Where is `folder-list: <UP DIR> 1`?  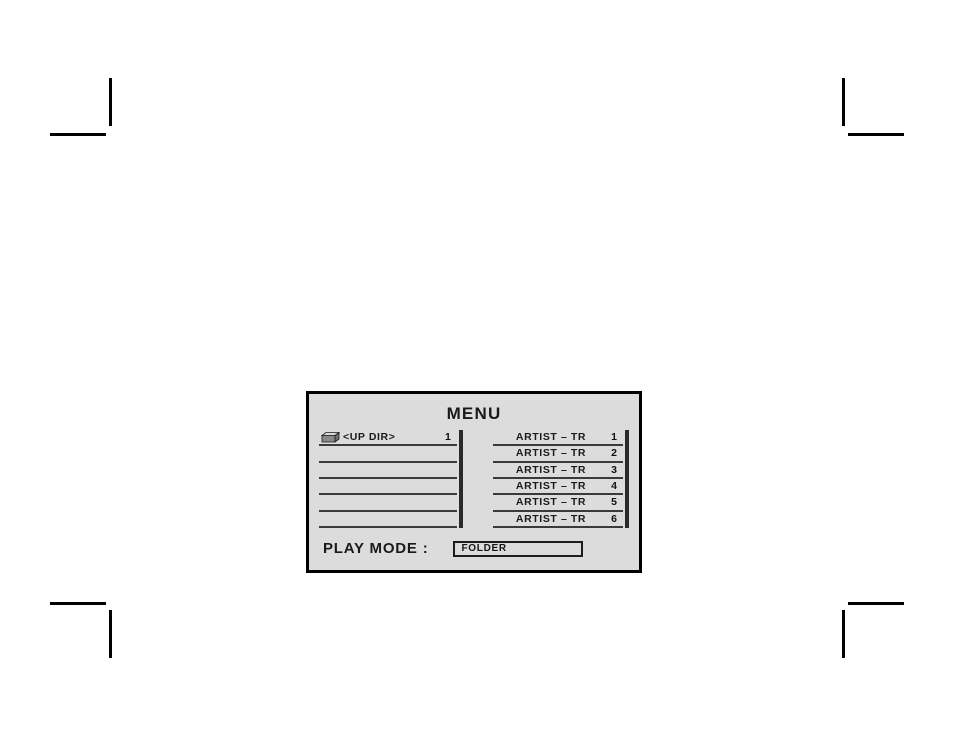 folder-list: <UP DIR> 1 is located at coordinates (391, 479).